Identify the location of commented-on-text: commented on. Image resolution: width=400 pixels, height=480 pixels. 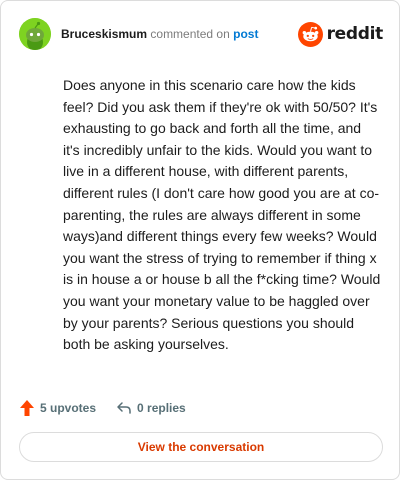
(190, 34).